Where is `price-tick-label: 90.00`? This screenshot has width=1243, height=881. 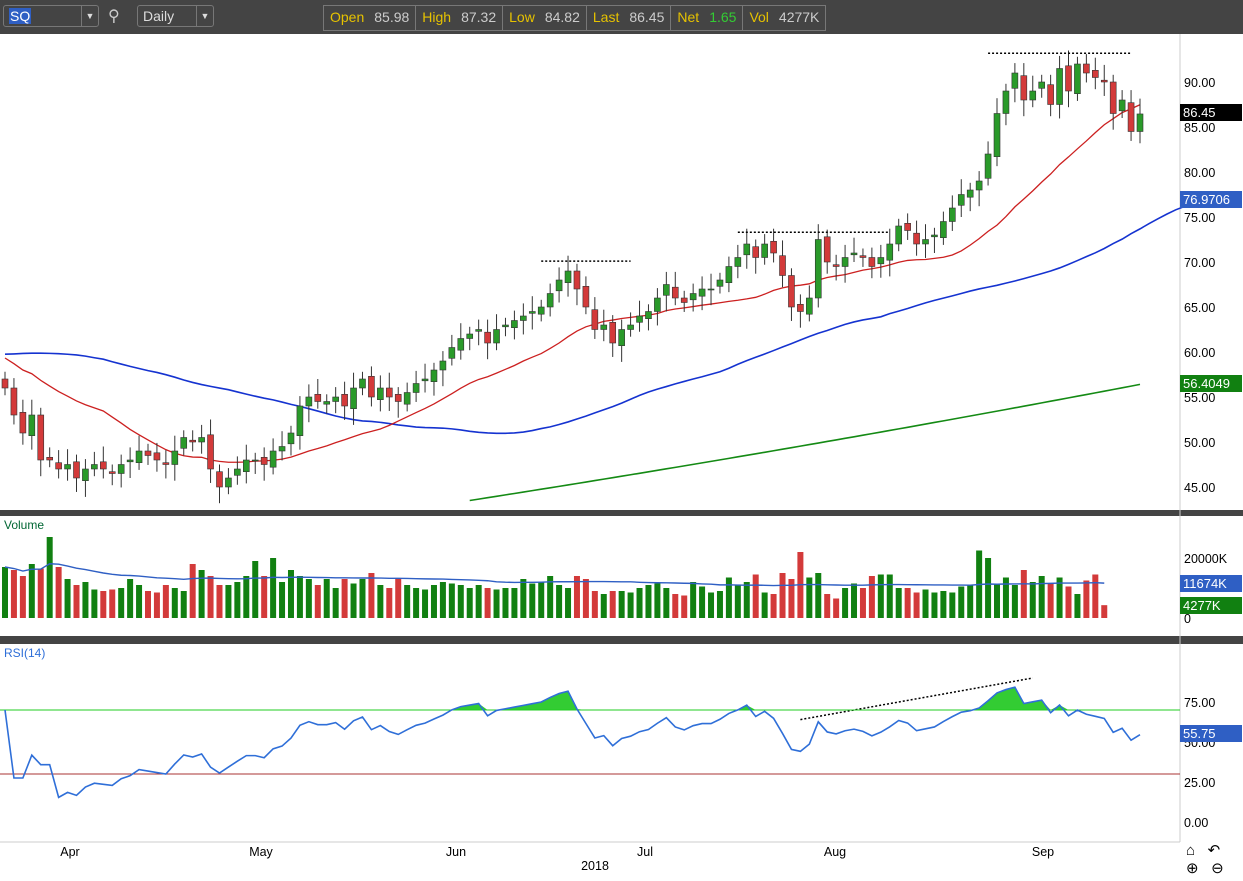
price-tick-label: 90.00 is located at coordinates (1199, 83).